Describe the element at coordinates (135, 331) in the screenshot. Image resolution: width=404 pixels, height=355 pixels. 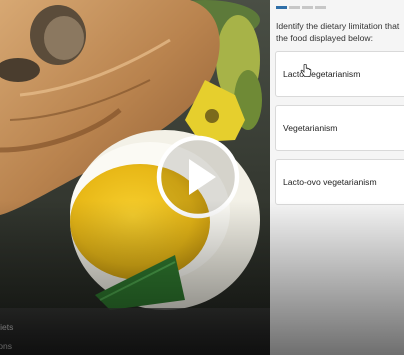
I see `caption-band` at that location.